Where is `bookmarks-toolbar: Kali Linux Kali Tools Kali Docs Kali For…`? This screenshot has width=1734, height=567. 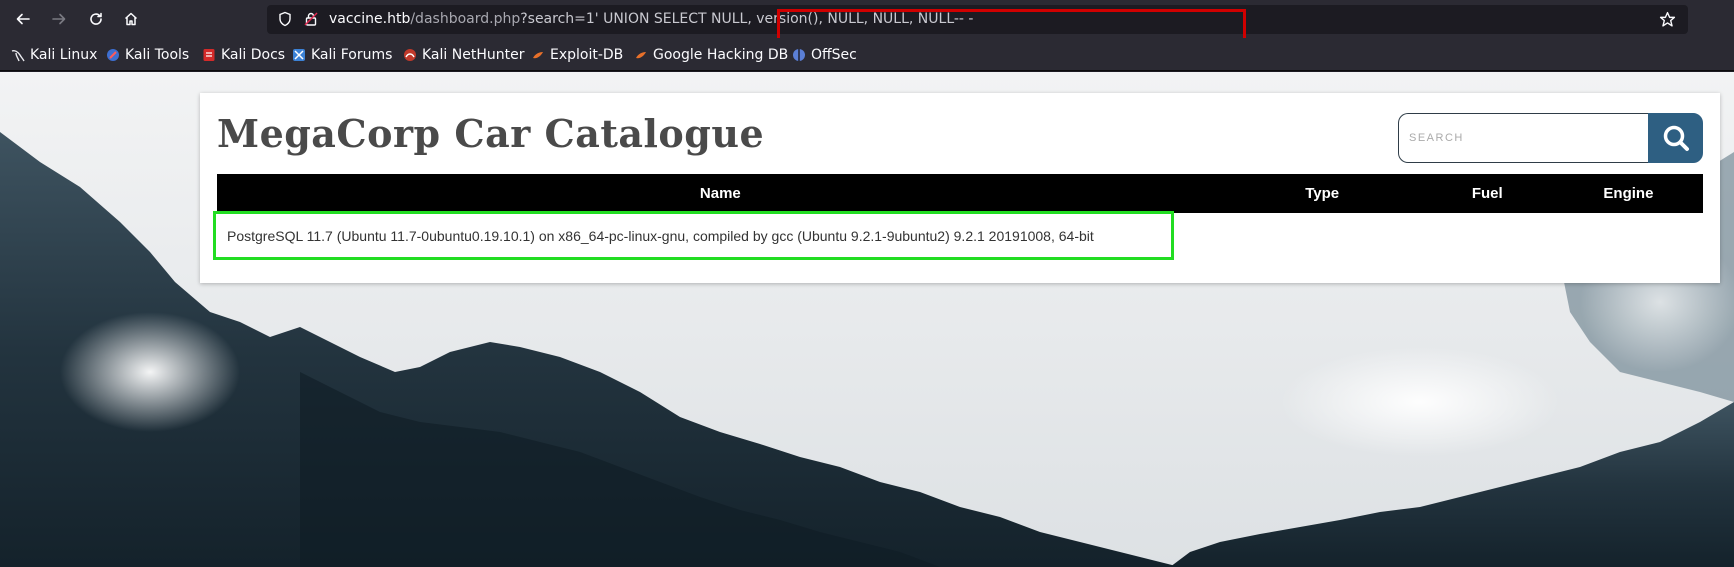 bookmarks-toolbar: Kali Linux Kali Tools Kali Docs Kali For… is located at coordinates (867, 54).